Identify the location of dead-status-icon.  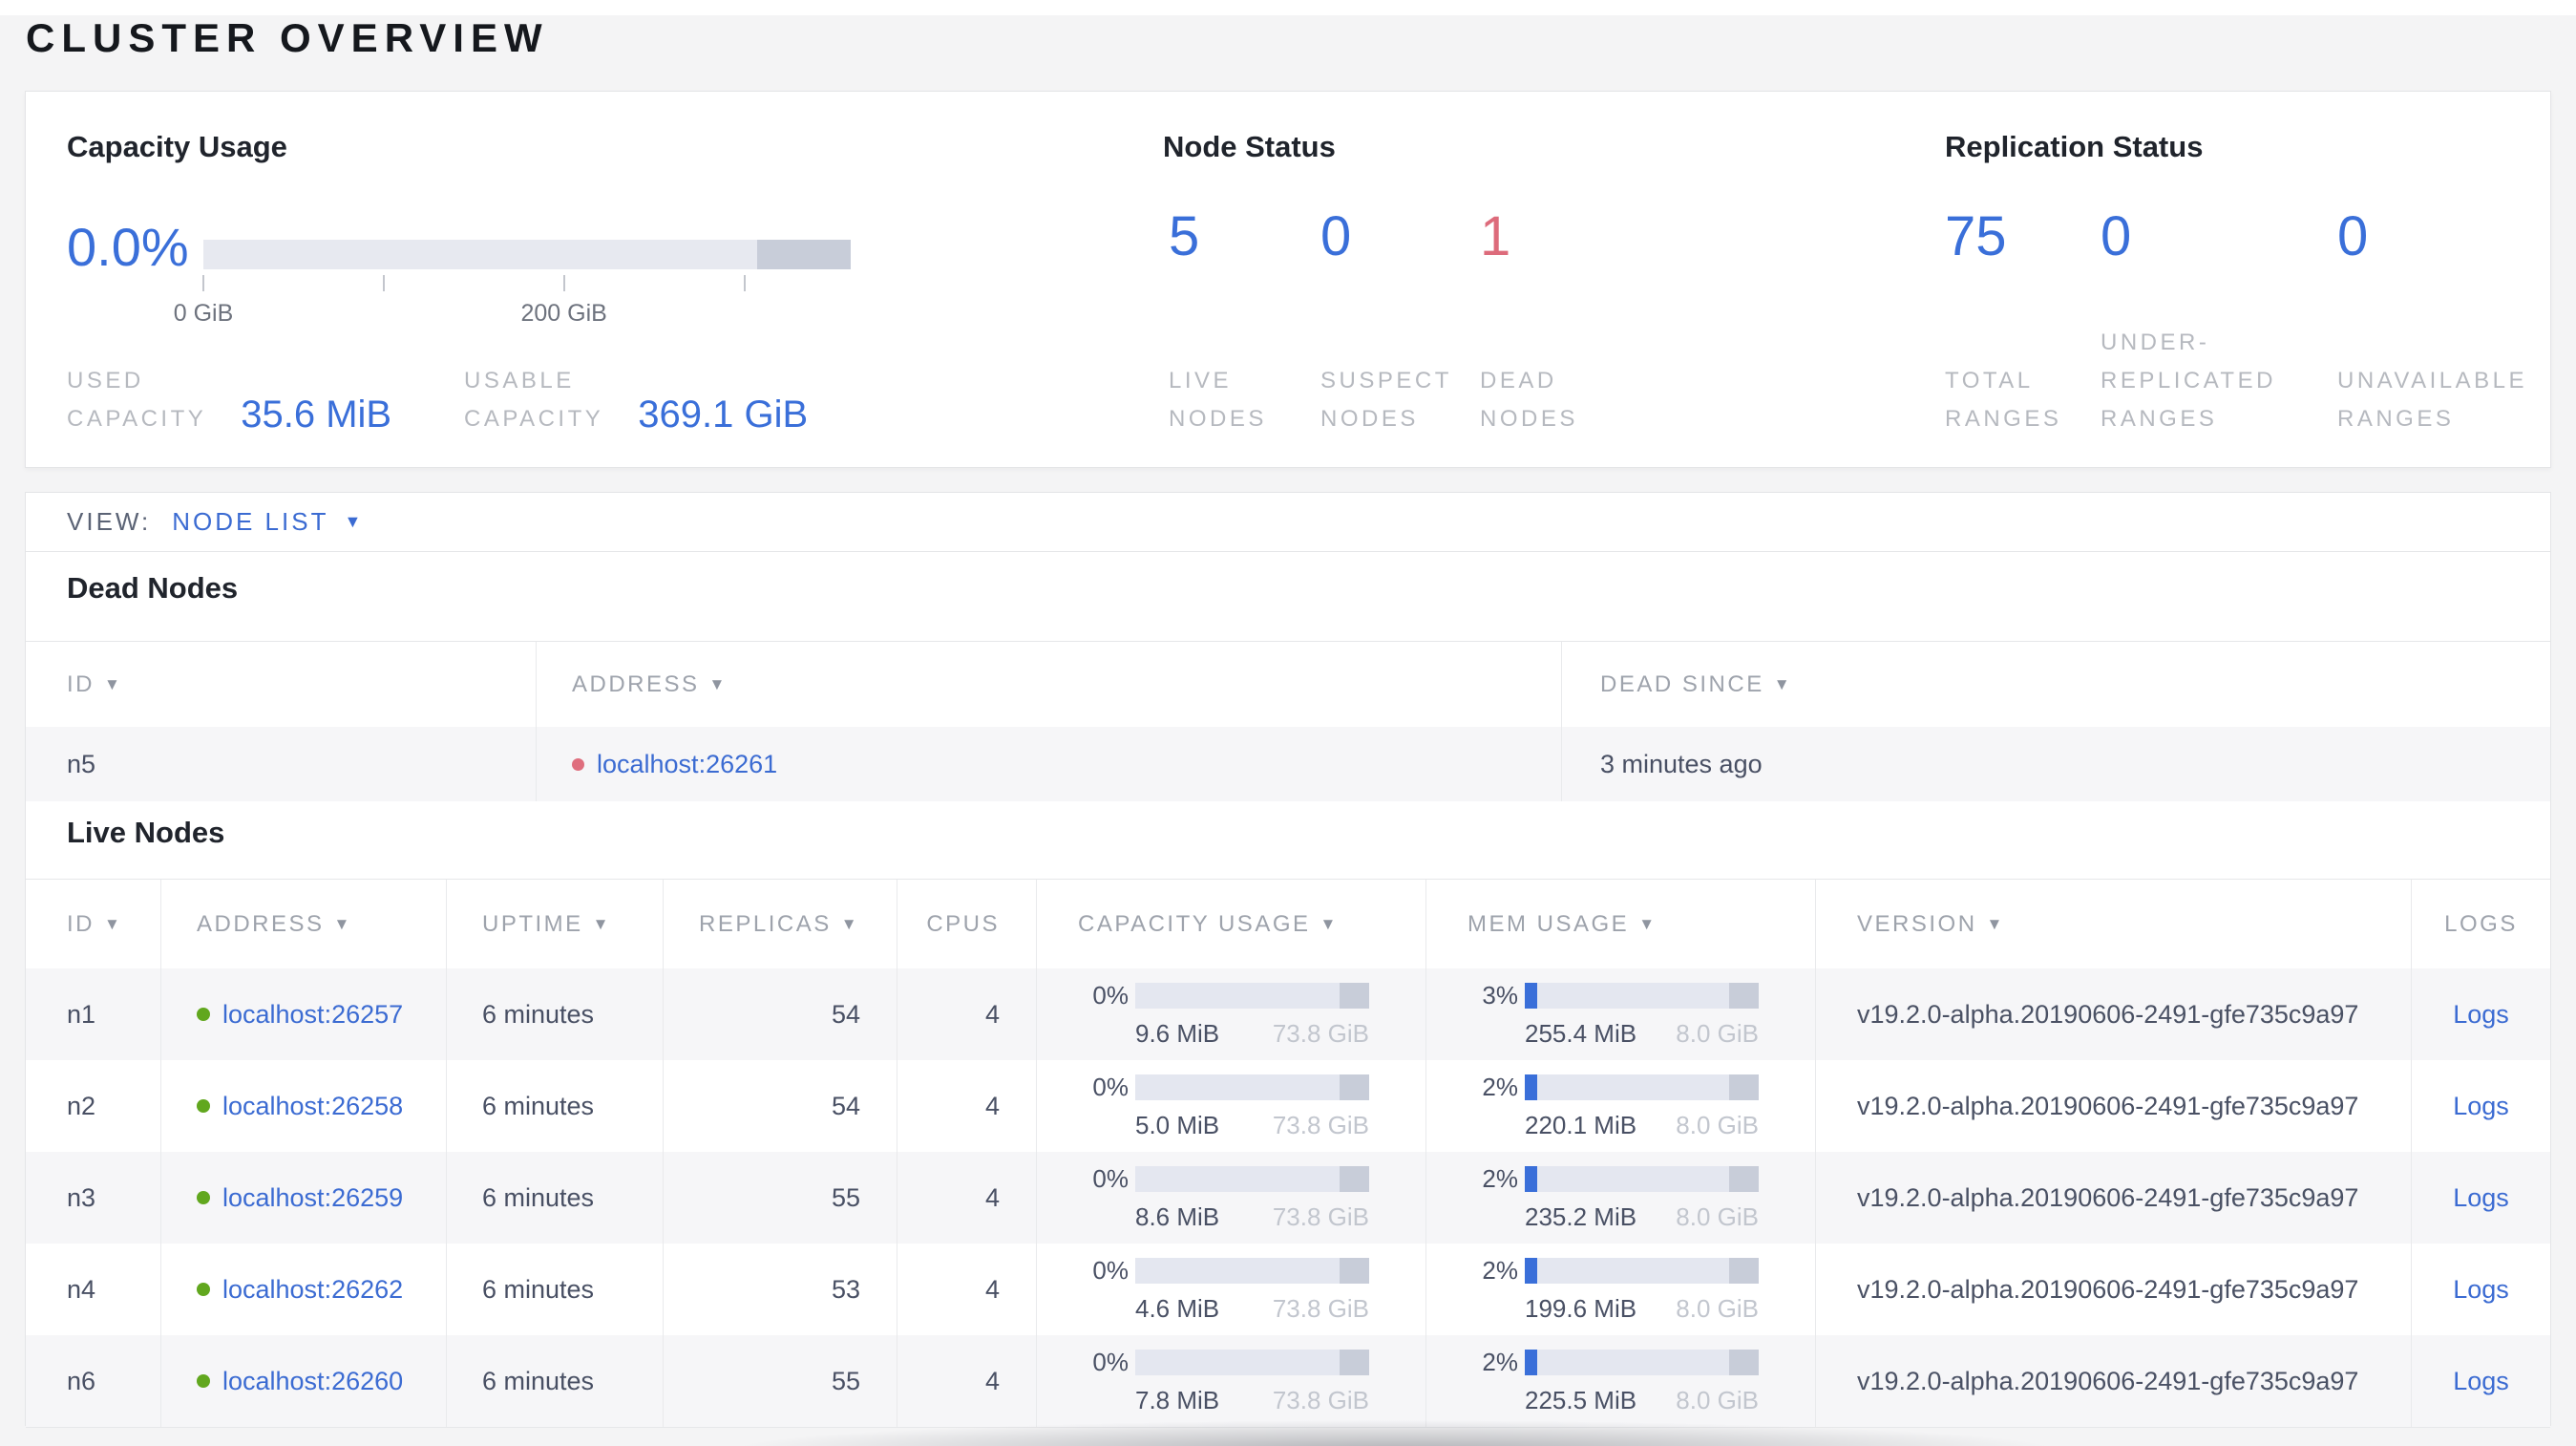
(578, 764).